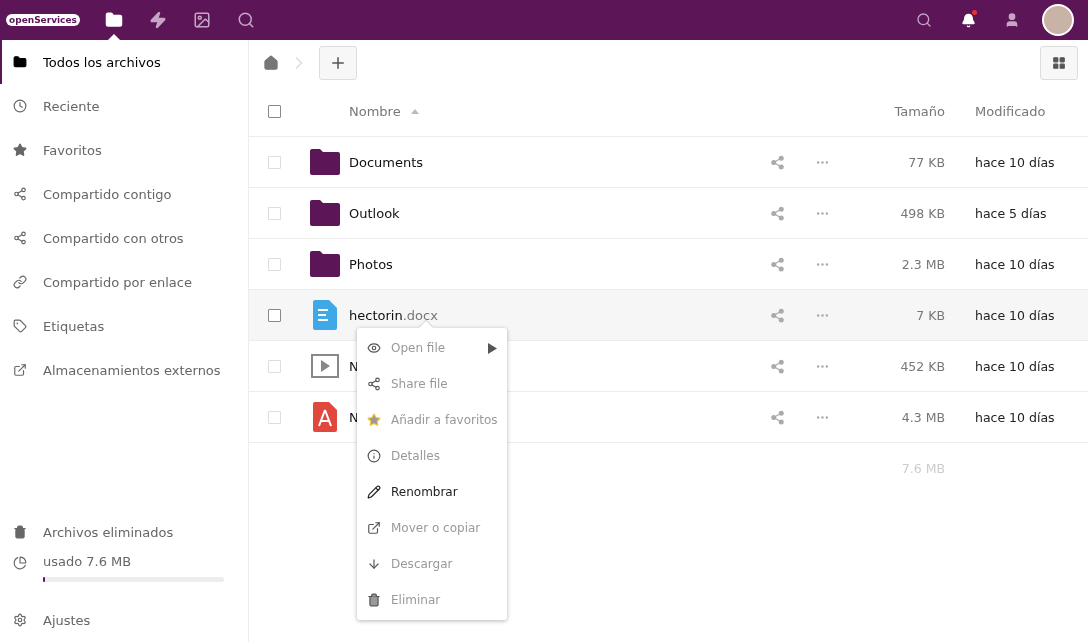 The width and height of the screenshot is (1088, 642). What do you see at coordinates (371, 264) in the screenshot?
I see `file-name: Photos` at bounding box center [371, 264].